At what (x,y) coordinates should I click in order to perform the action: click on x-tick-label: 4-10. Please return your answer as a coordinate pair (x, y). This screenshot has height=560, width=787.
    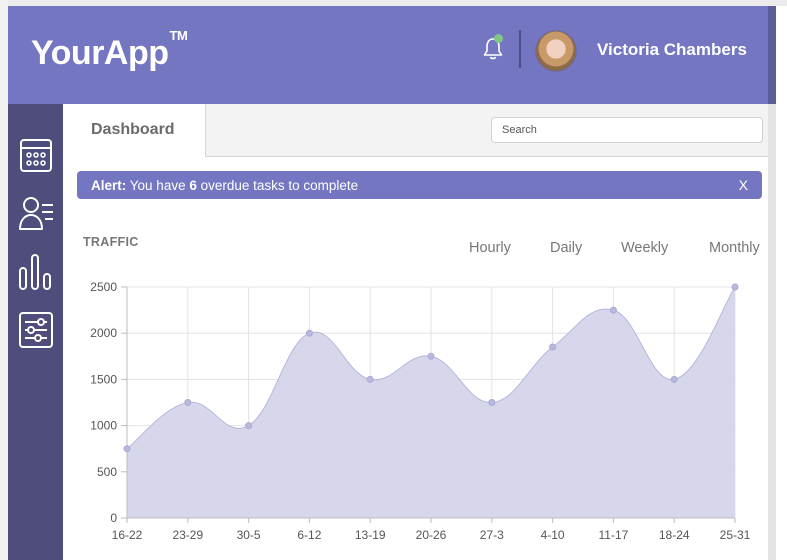
    Looking at the image, I should click on (553, 535).